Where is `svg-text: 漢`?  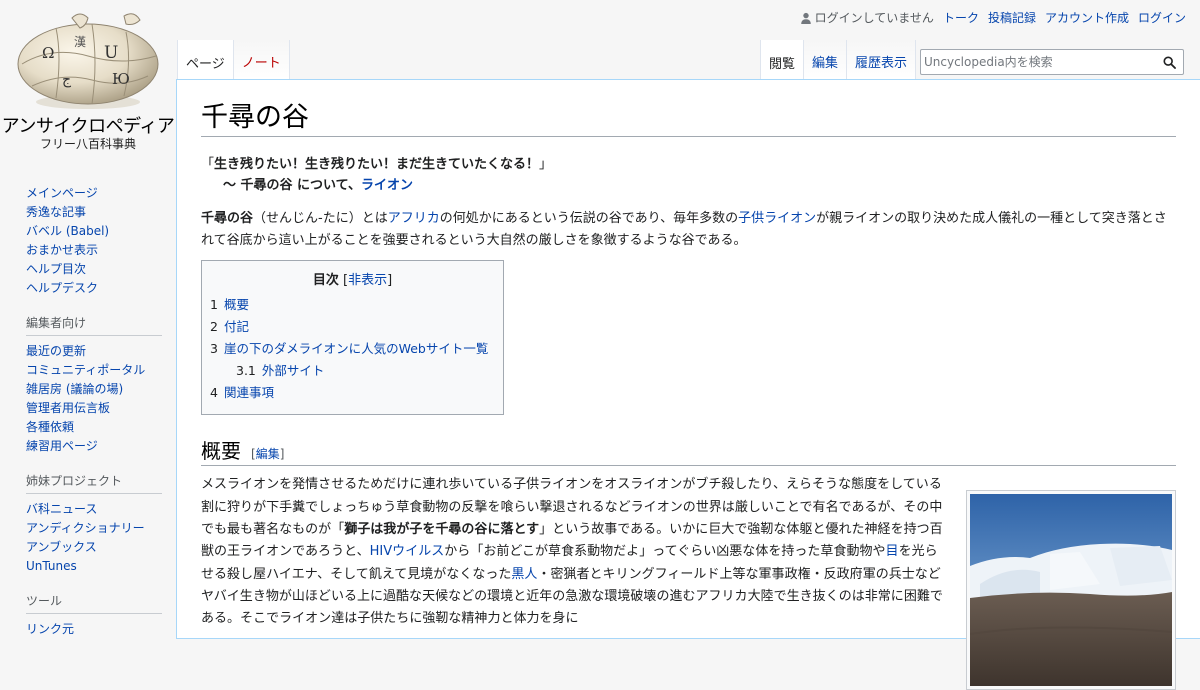
svg-text: 漢 is located at coordinates (80, 42).